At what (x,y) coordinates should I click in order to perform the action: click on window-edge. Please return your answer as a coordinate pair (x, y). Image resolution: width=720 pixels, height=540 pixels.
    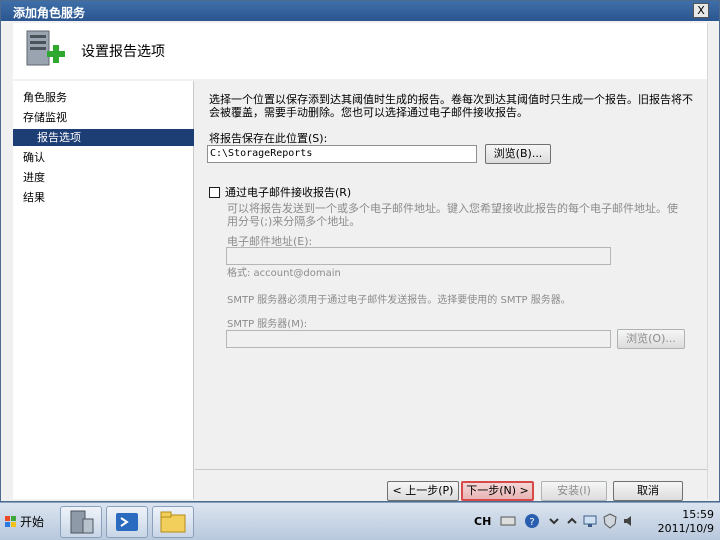
    Looking at the image, I should click on (713, 261).